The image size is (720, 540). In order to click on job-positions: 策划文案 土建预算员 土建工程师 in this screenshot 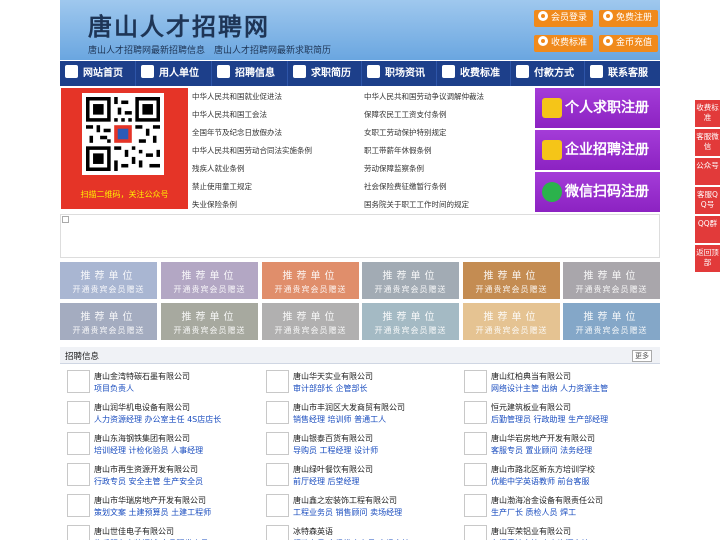, I will do `click(152, 512)`.